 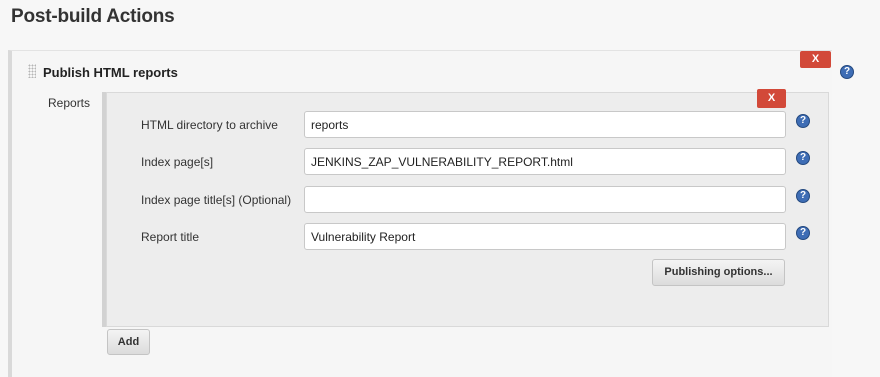 What do you see at coordinates (803, 121) in the screenshot?
I see `html-directory-help-icon: ?` at bounding box center [803, 121].